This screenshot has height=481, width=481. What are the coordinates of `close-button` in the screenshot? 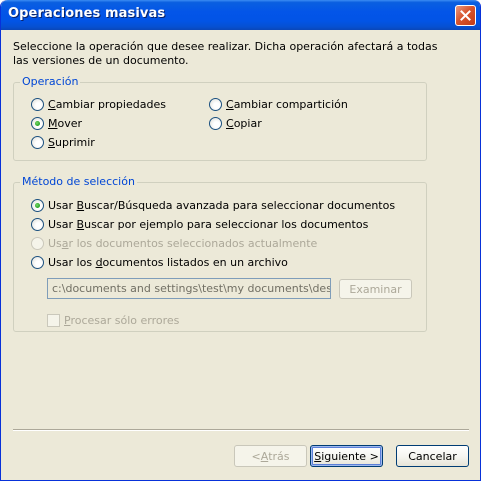 It's located at (465, 15).